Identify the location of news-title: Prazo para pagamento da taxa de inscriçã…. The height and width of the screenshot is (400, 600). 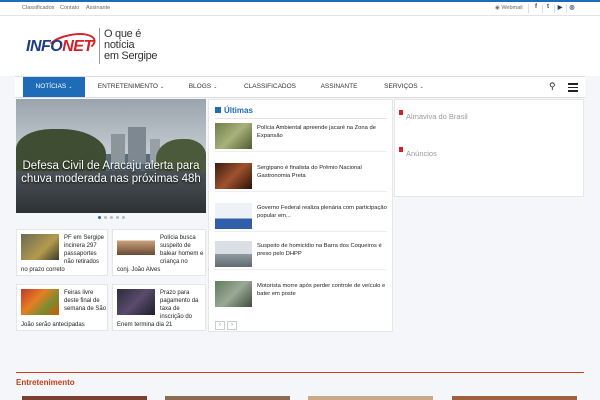
(182, 305).